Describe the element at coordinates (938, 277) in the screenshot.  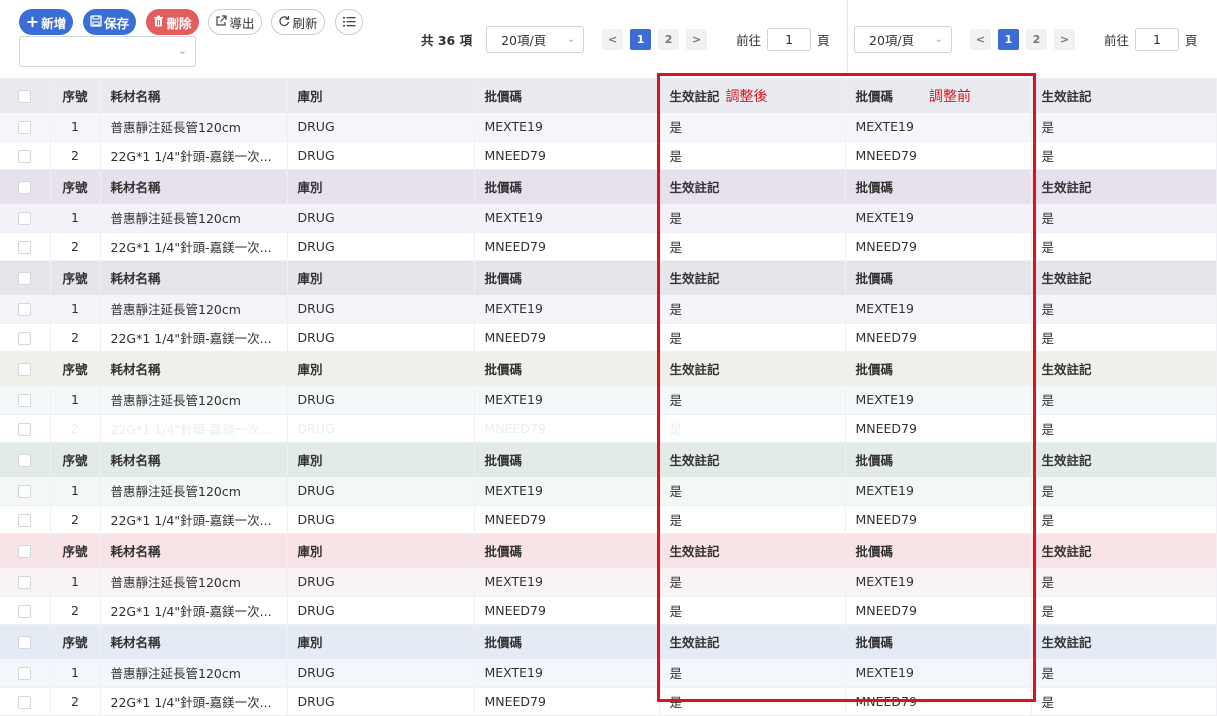
I see `column-header-code-before: 批價碼` at that location.